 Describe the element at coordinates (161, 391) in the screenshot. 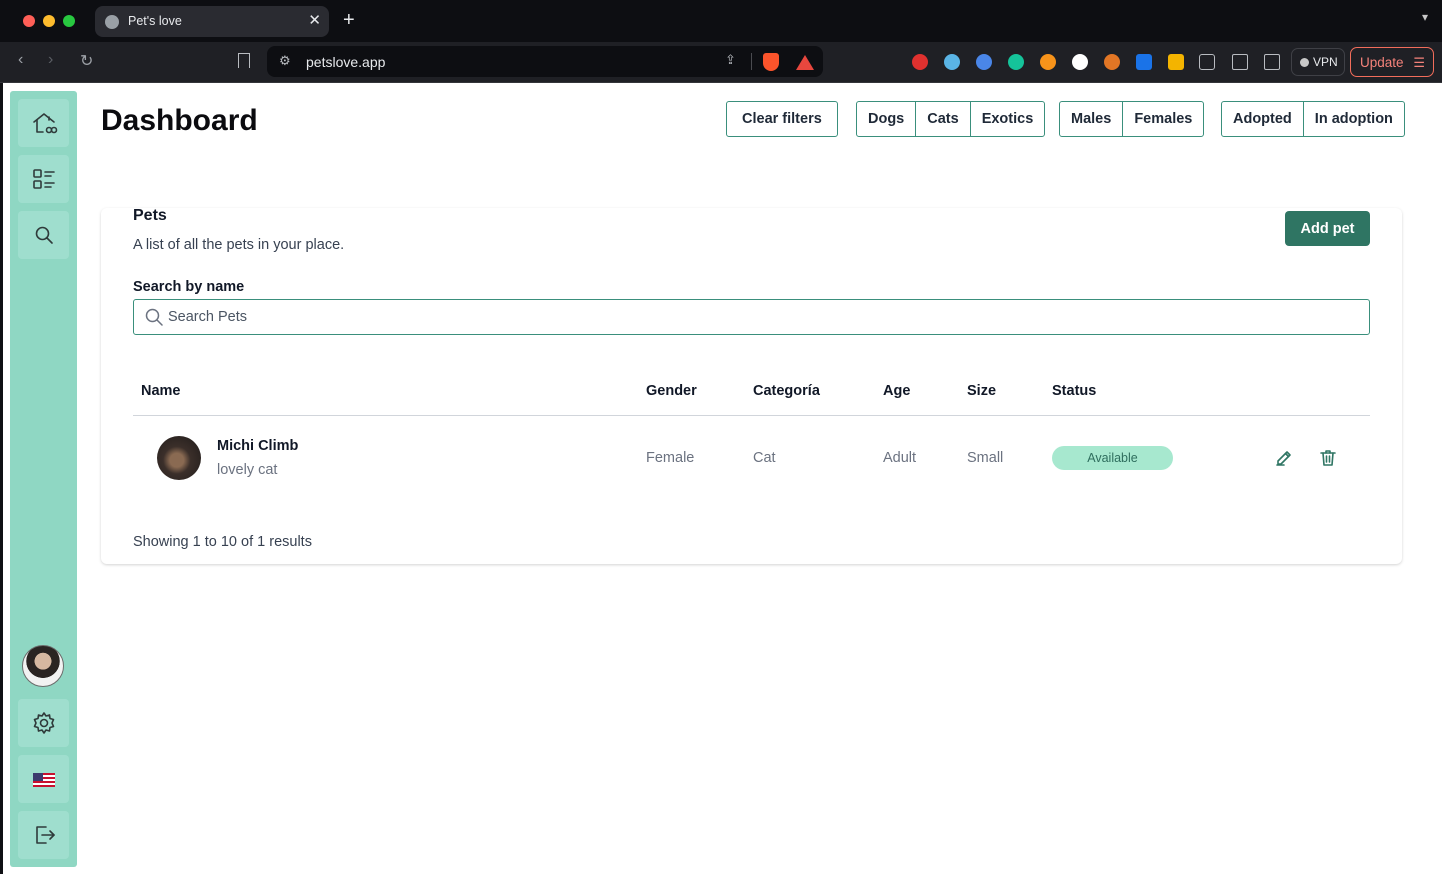

I see `column-header-name: Name` at that location.